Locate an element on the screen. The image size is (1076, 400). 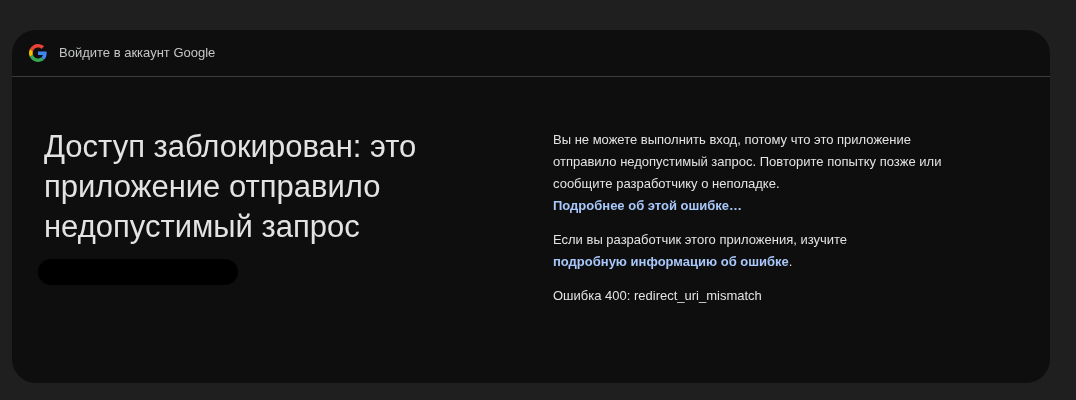
header-title: Войдите в аккаунт Google is located at coordinates (137, 53).